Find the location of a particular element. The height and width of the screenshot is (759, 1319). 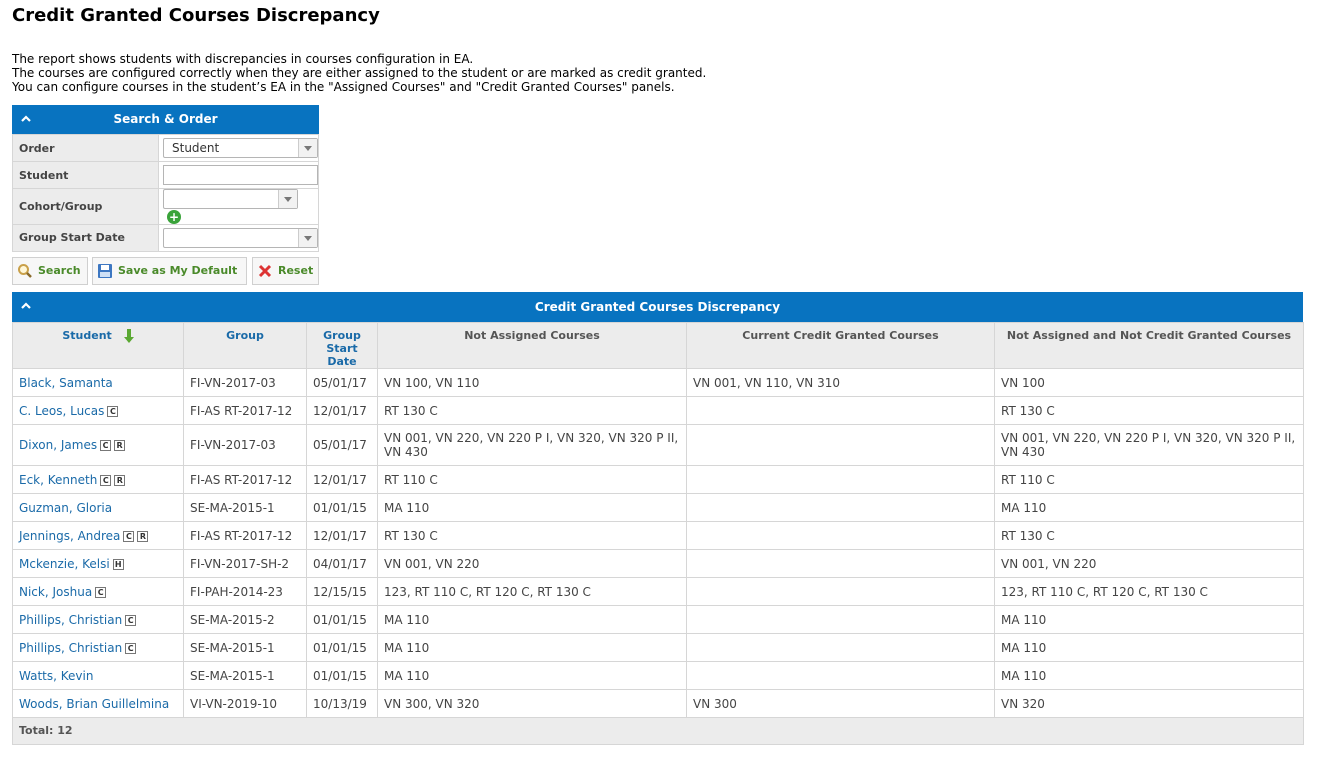

order-select: Student is located at coordinates (240, 148).